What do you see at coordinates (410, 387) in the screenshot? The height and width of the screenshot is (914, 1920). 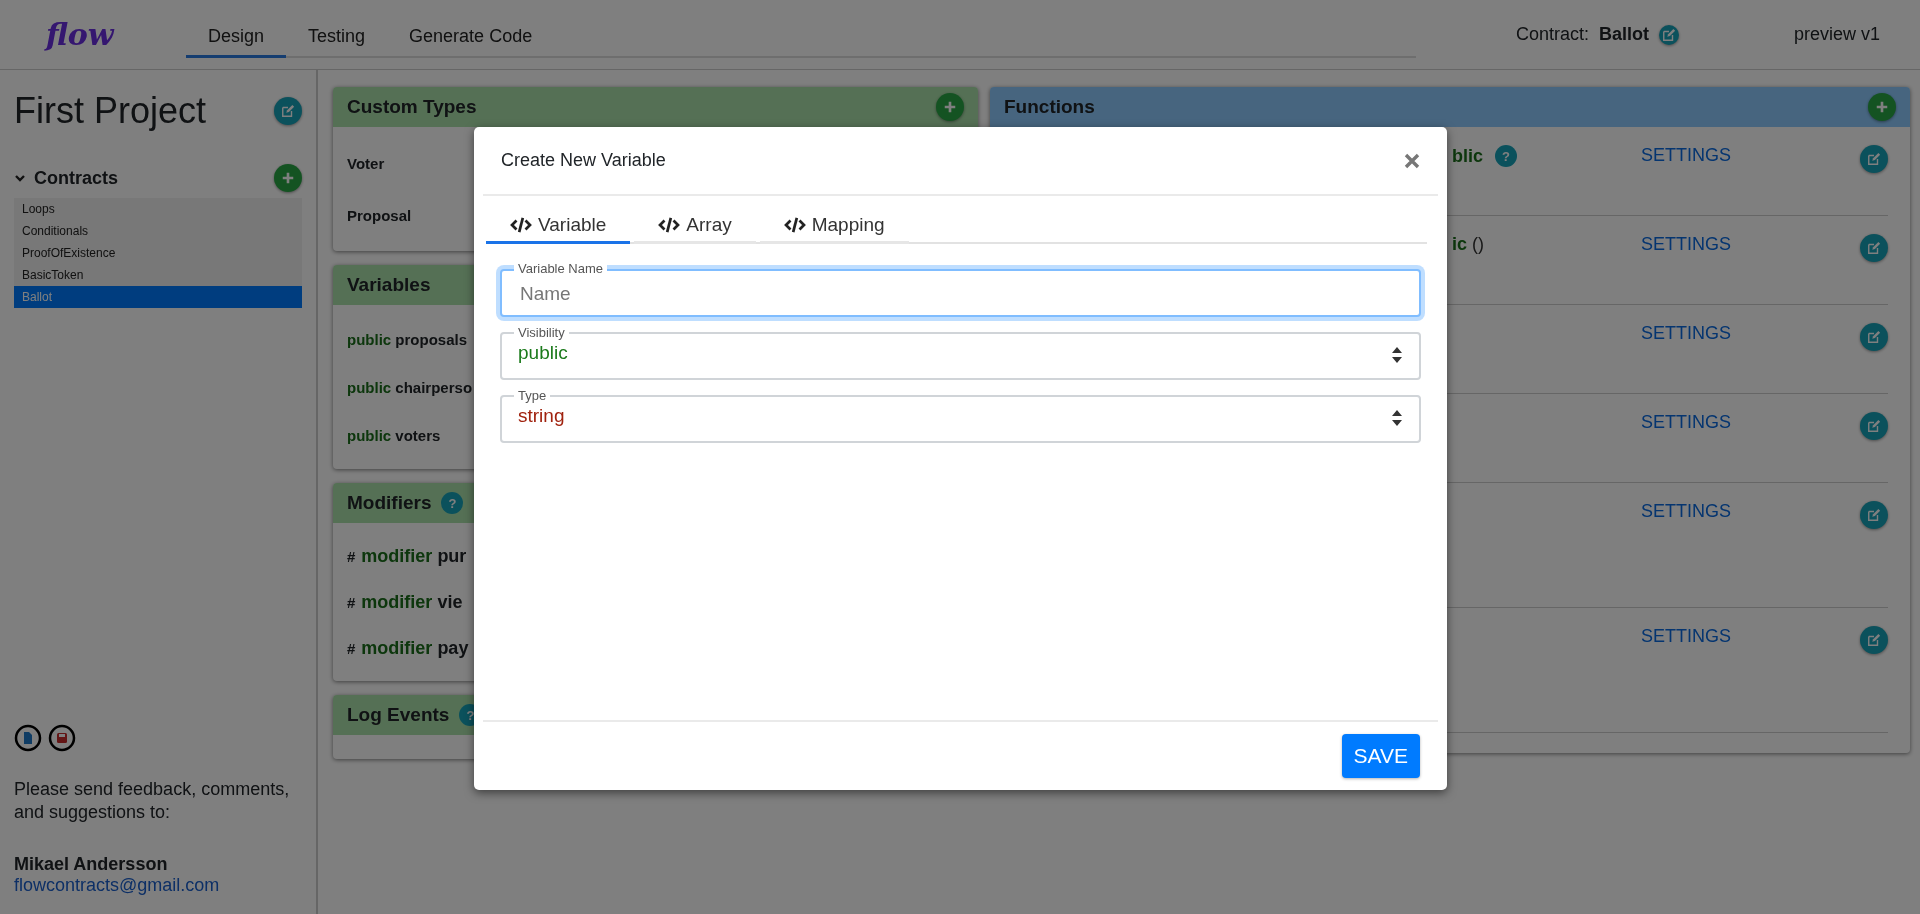 I see `variable-entry: public chairperso` at bounding box center [410, 387].